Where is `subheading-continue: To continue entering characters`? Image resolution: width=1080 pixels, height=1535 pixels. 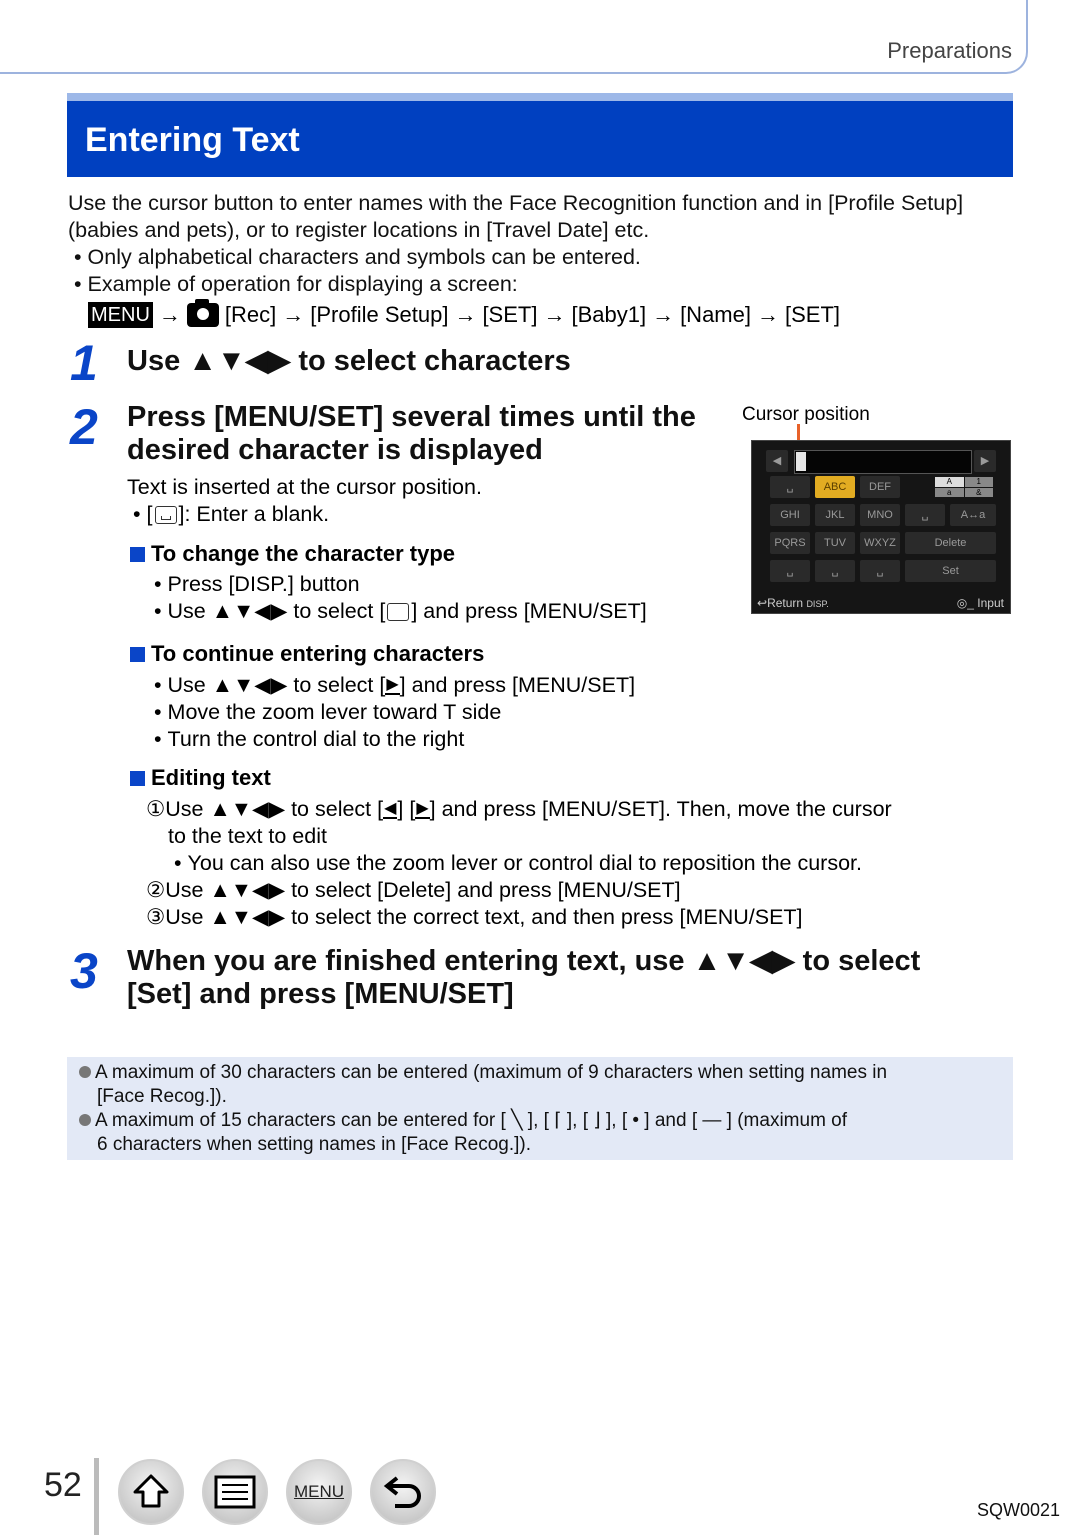 subheading-continue: To continue entering characters is located at coordinates (307, 654).